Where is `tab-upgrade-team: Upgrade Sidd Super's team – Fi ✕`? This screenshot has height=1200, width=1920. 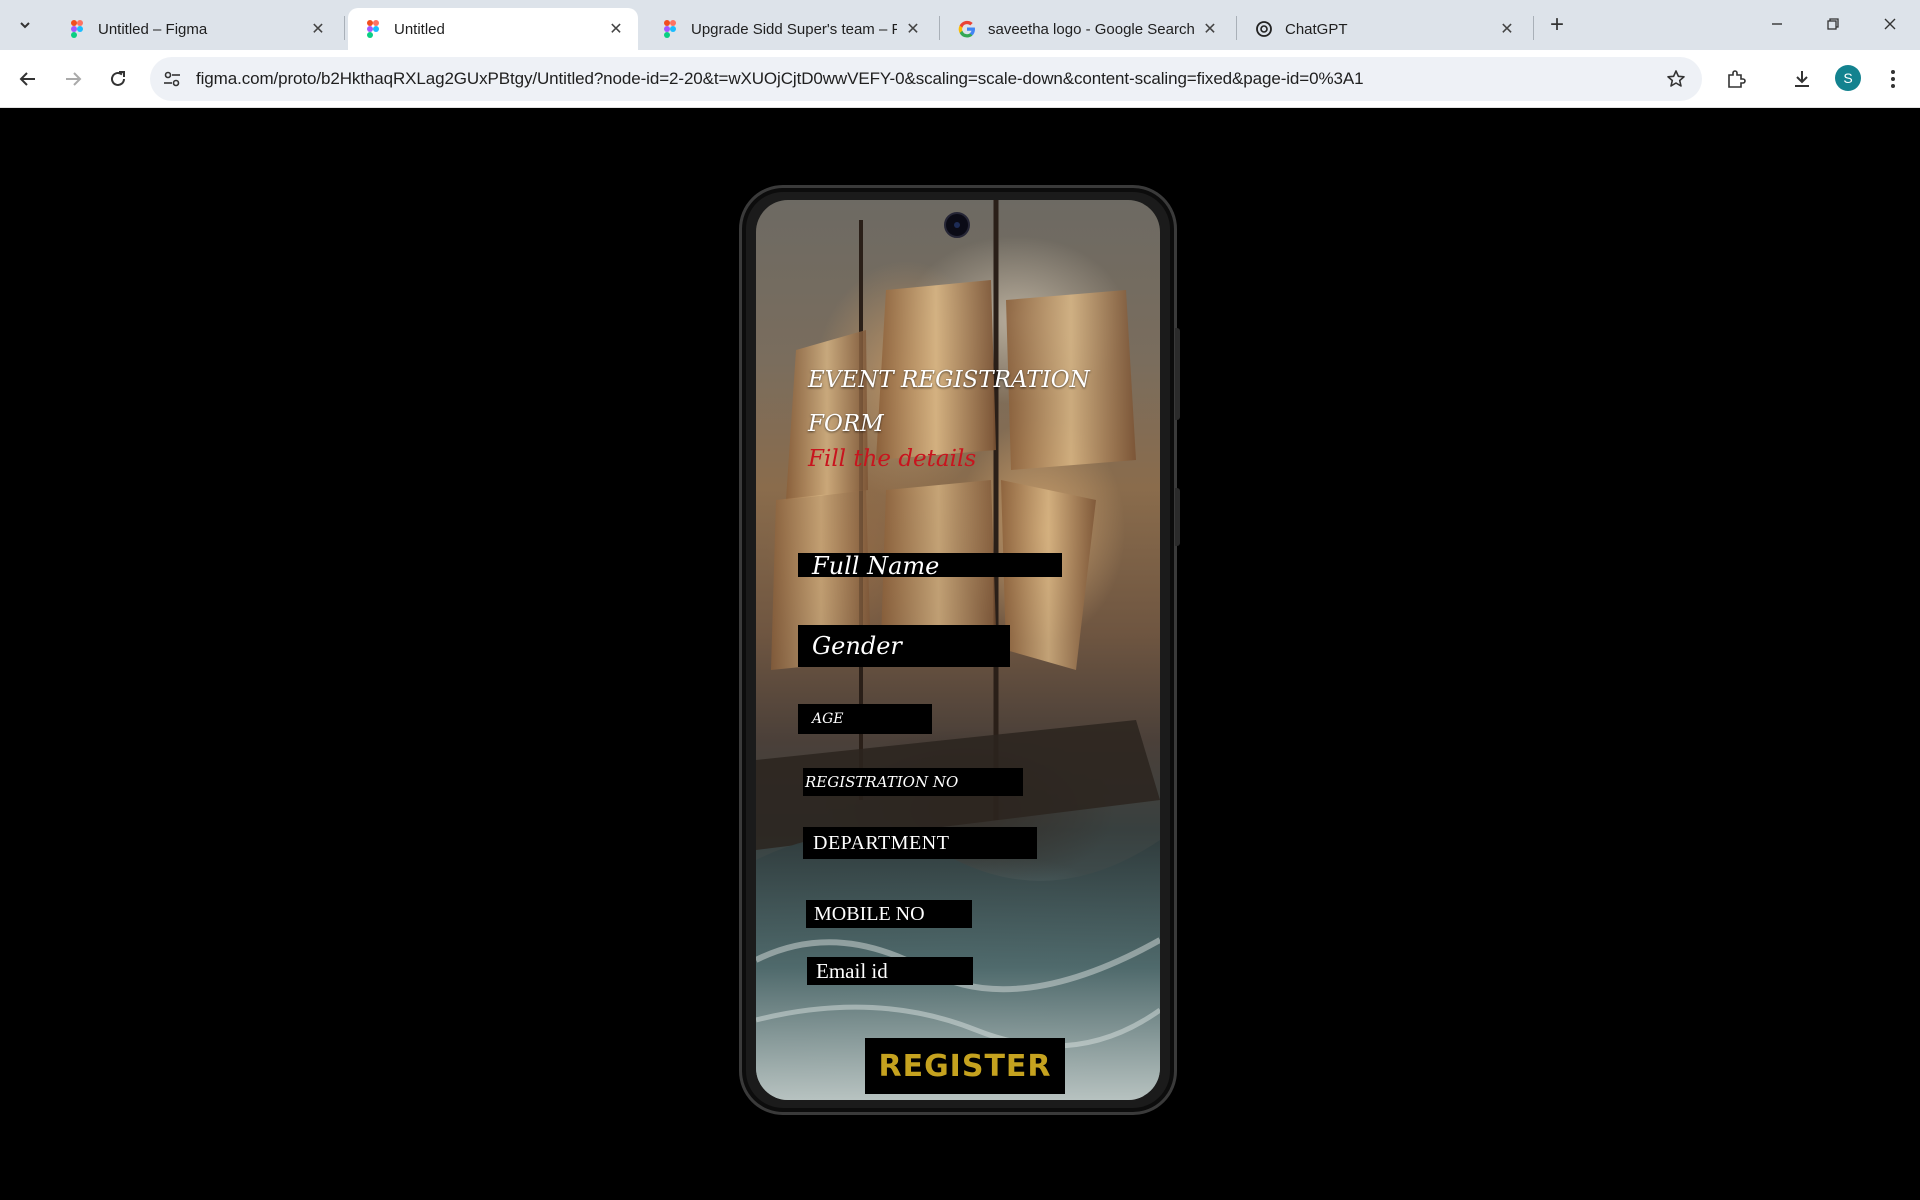
tab-upgrade-team: Upgrade Sidd Super's team – Fi ✕ is located at coordinates (790, 29).